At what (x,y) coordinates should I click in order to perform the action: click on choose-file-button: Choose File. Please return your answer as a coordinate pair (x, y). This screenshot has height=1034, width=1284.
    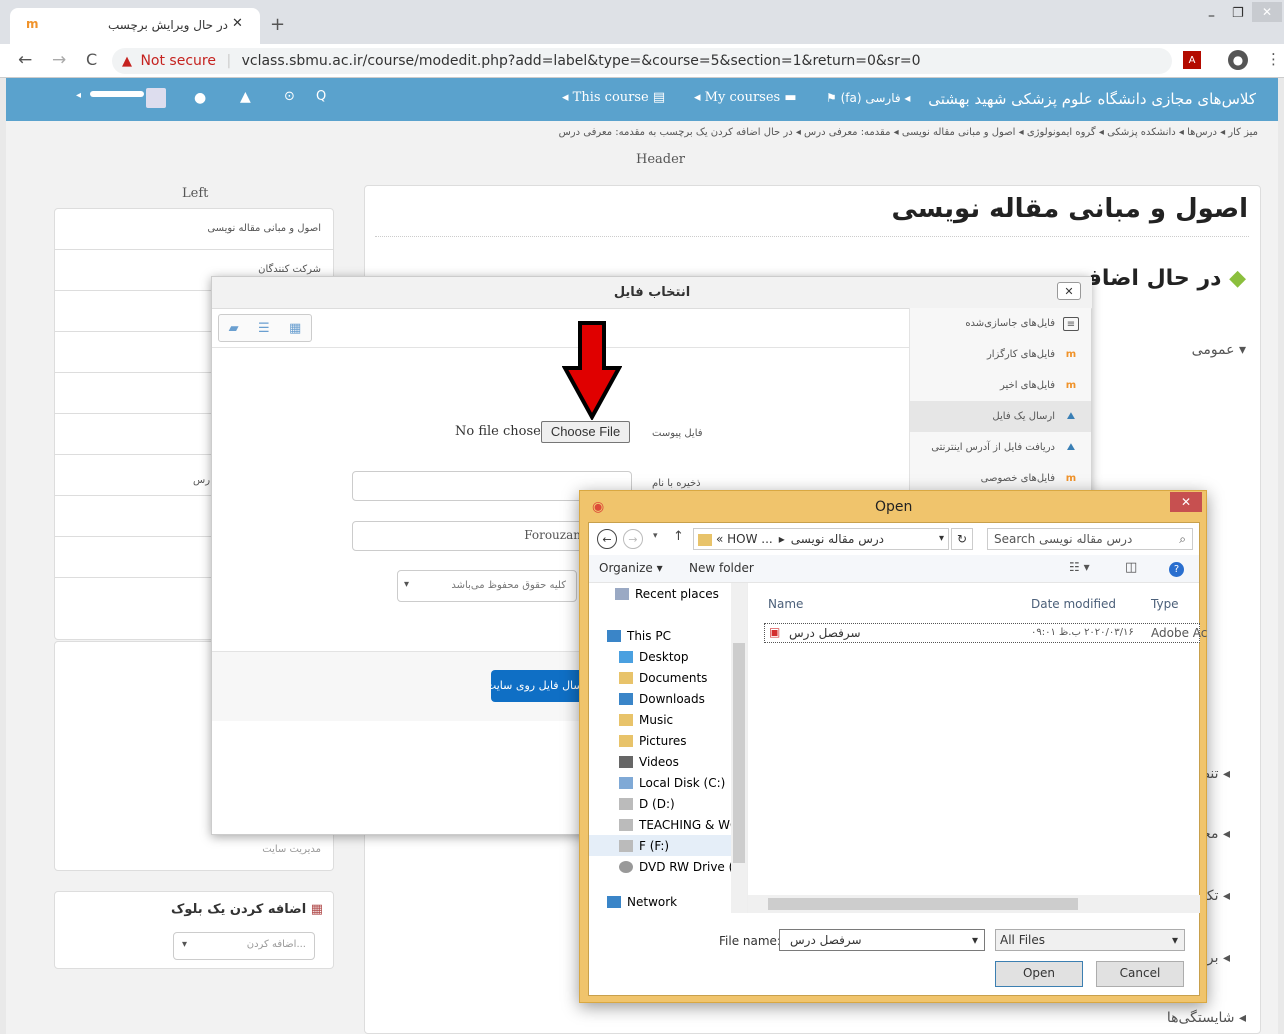
    Looking at the image, I should click on (585, 432).